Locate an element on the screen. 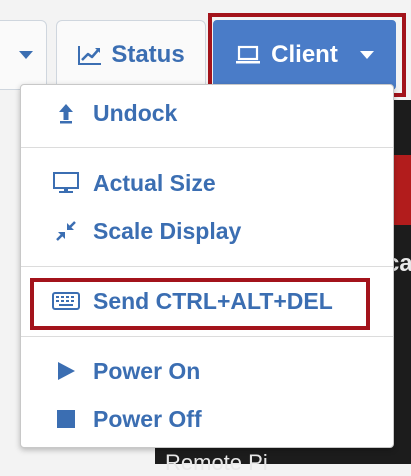  monitor-icon is located at coordinates (66, 183).